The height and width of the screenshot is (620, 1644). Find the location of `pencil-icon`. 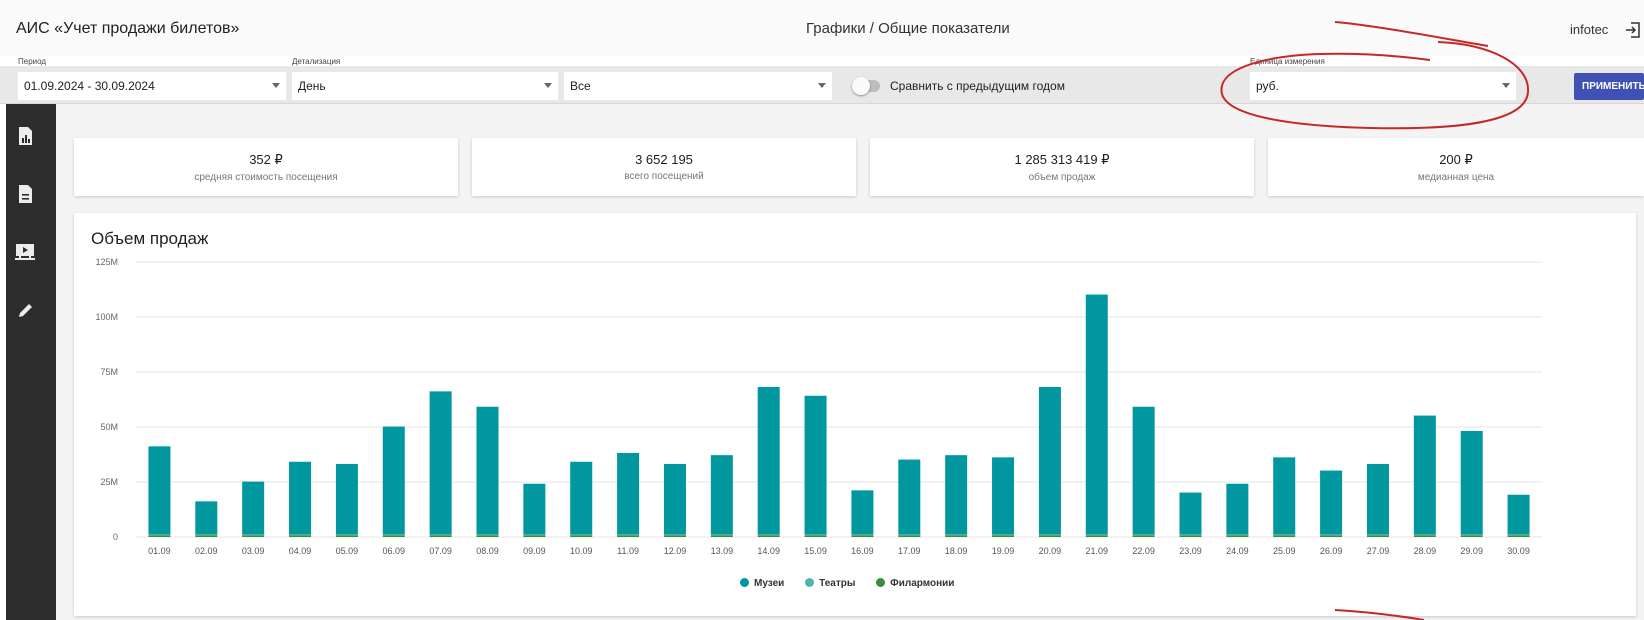

pencil-icon is located at coordinates (25, 310).